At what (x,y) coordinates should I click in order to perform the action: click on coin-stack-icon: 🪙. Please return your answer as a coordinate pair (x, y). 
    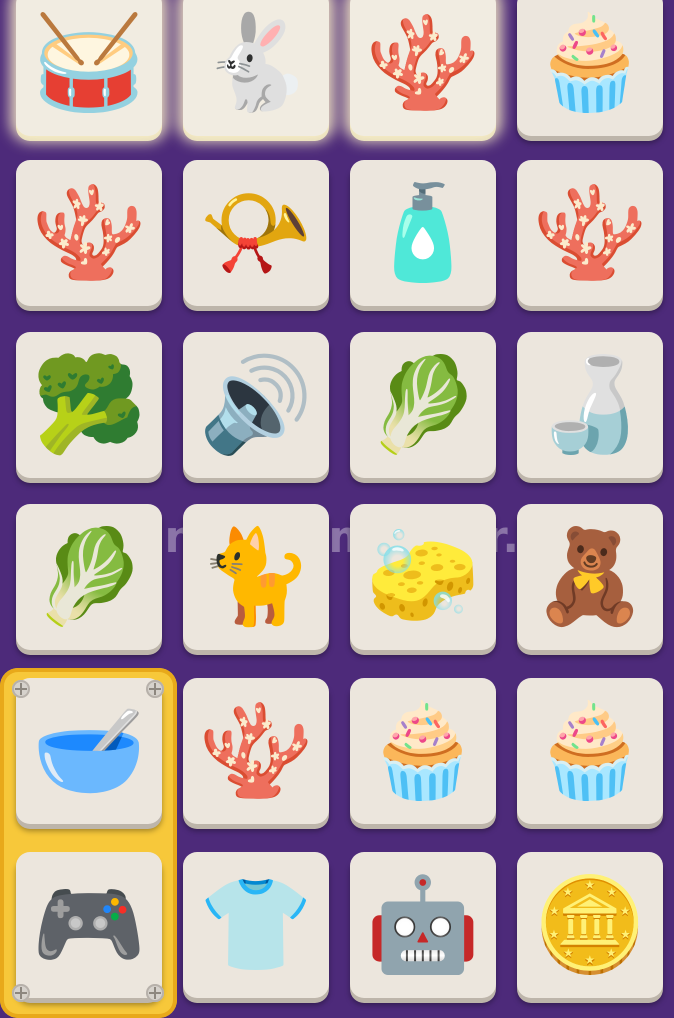
    Looking at the image, I should click on (590, 924).